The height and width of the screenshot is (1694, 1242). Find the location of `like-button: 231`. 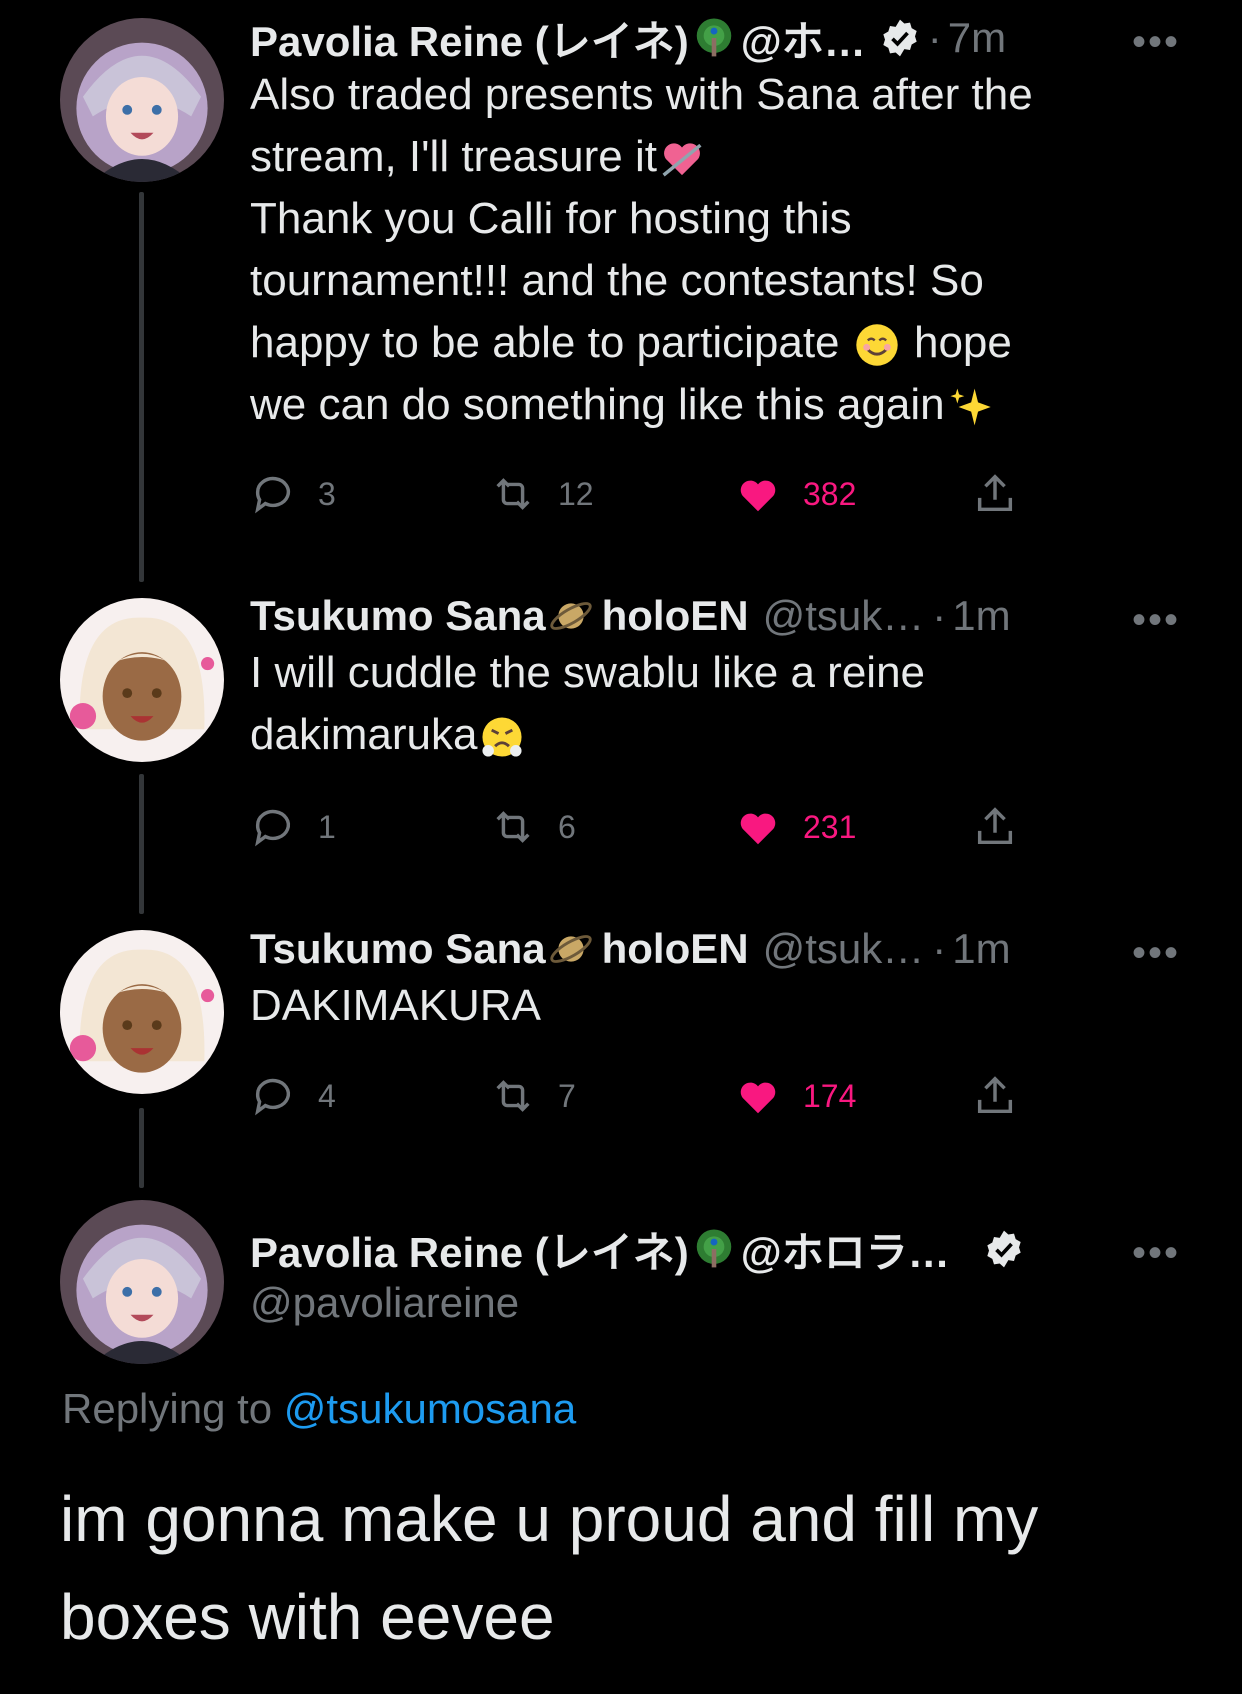

like-button: 231 is located at coordinates (795, 827).